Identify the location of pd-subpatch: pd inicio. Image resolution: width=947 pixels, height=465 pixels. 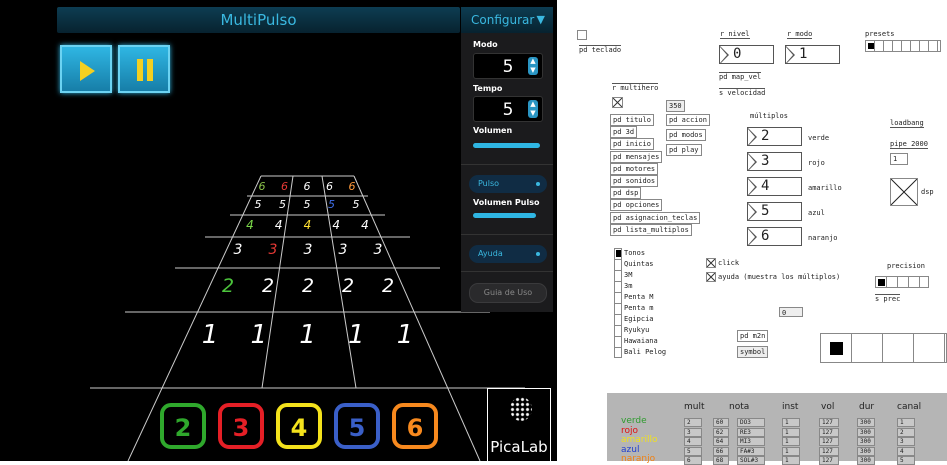
(632, 144).